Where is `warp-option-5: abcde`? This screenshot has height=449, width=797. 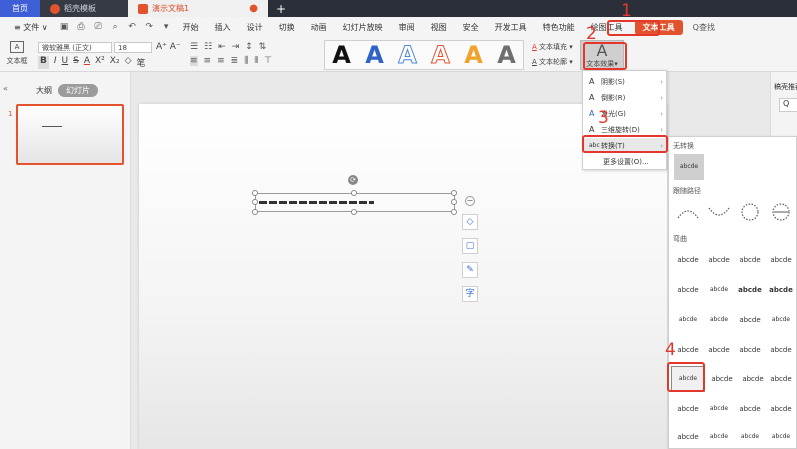 warp-option-5: abcde is located at coordinates (688, 290).